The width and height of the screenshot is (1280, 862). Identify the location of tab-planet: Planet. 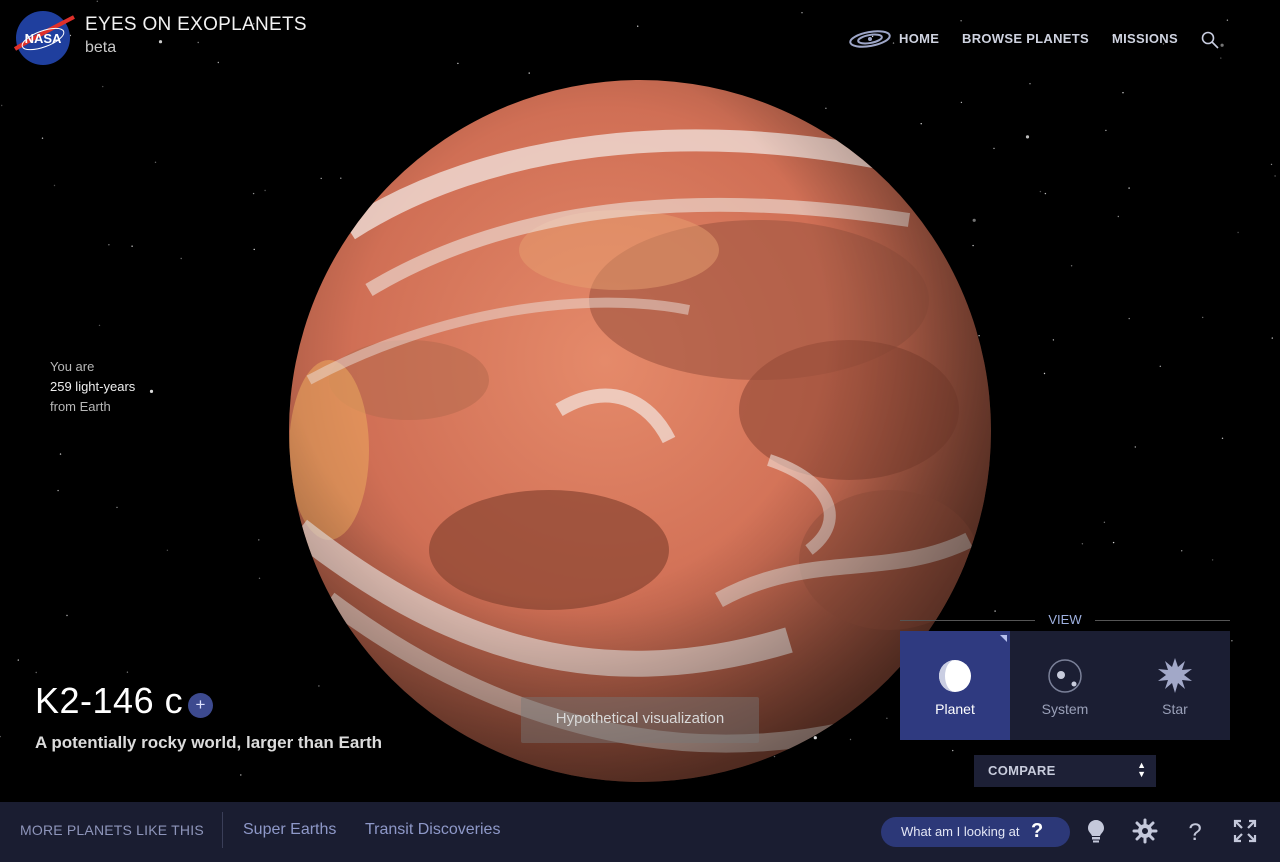
(955, 685).